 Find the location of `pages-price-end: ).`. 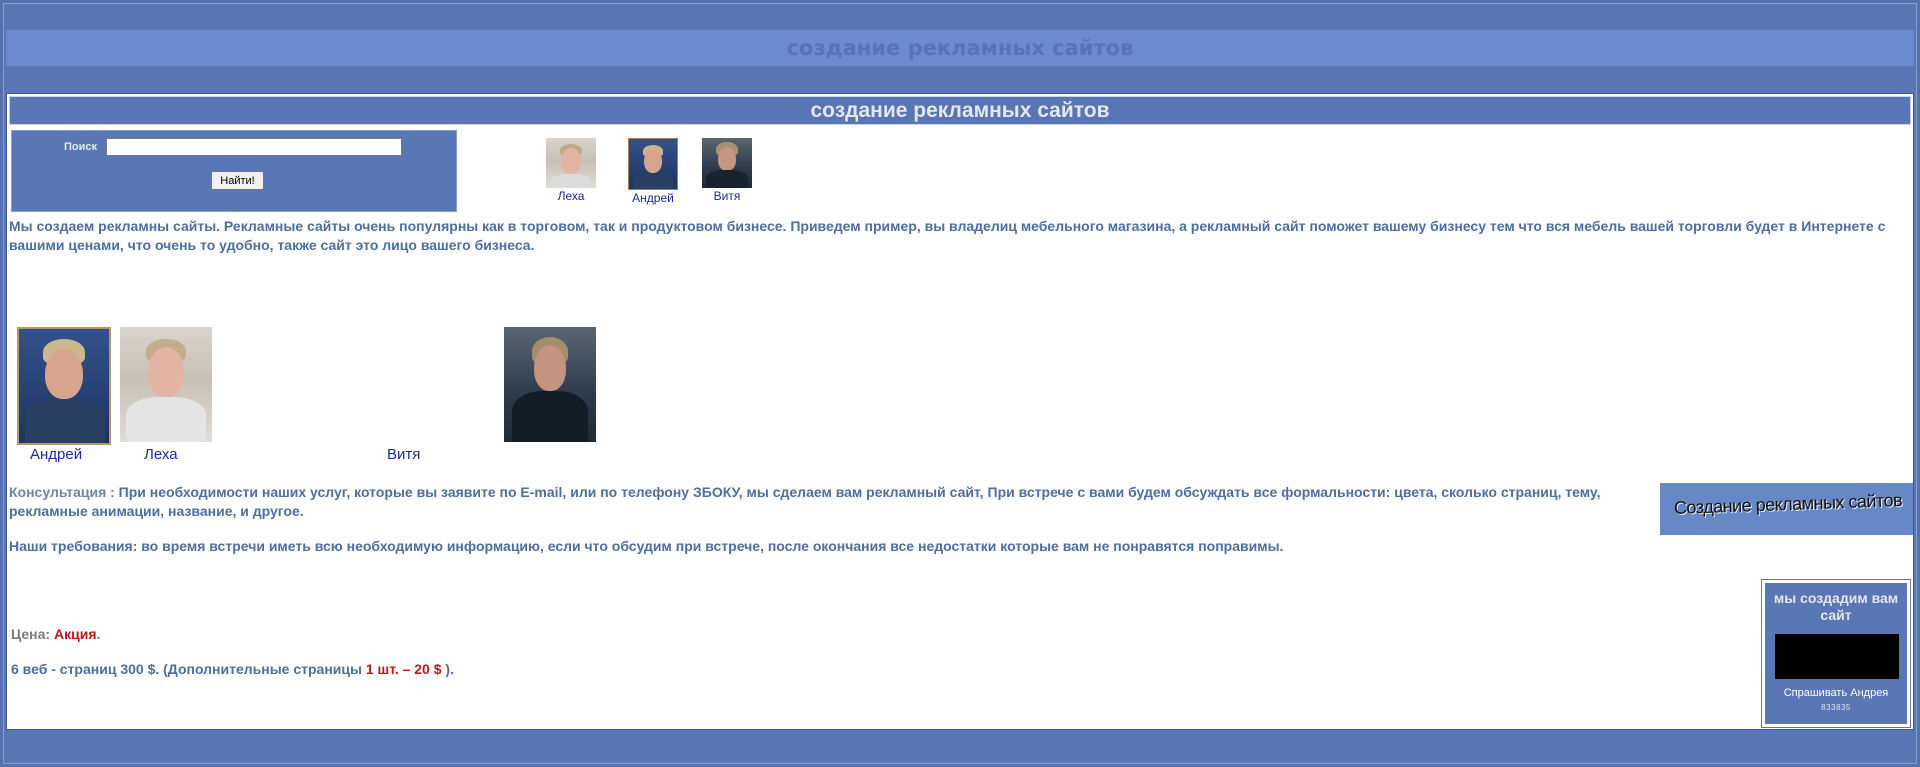

pages-price-end: ). is located at coordinates (447, 669).